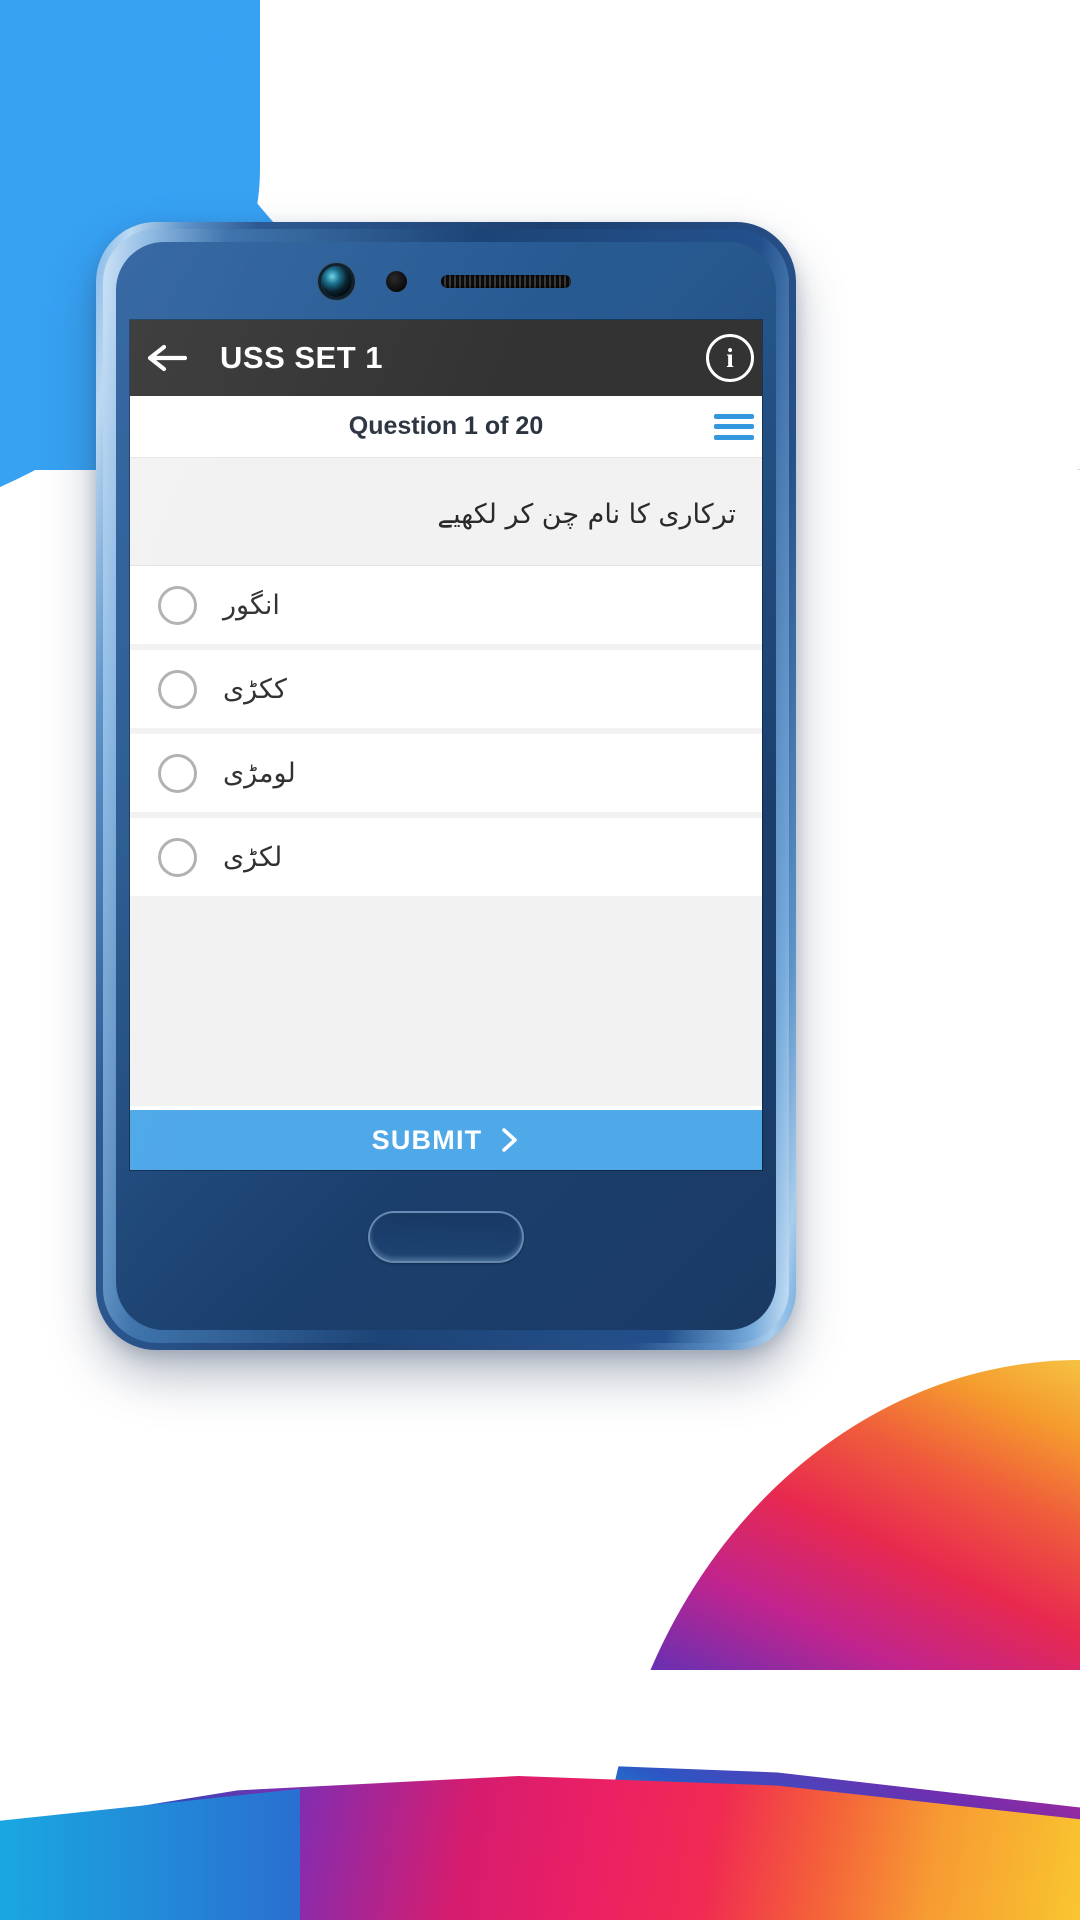 This screenshot has width=1080, height=1920. I want to click on app-toolbar: USS SET 1 i, so click(446, 358).